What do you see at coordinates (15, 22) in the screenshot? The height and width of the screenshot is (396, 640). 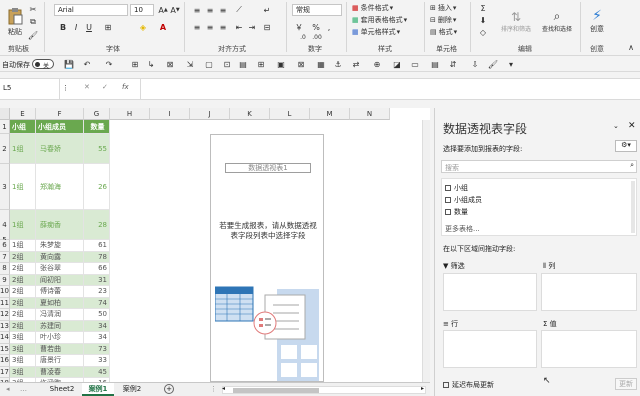 I see `paste-button: 粘贴` at bounding box center [15, 22].